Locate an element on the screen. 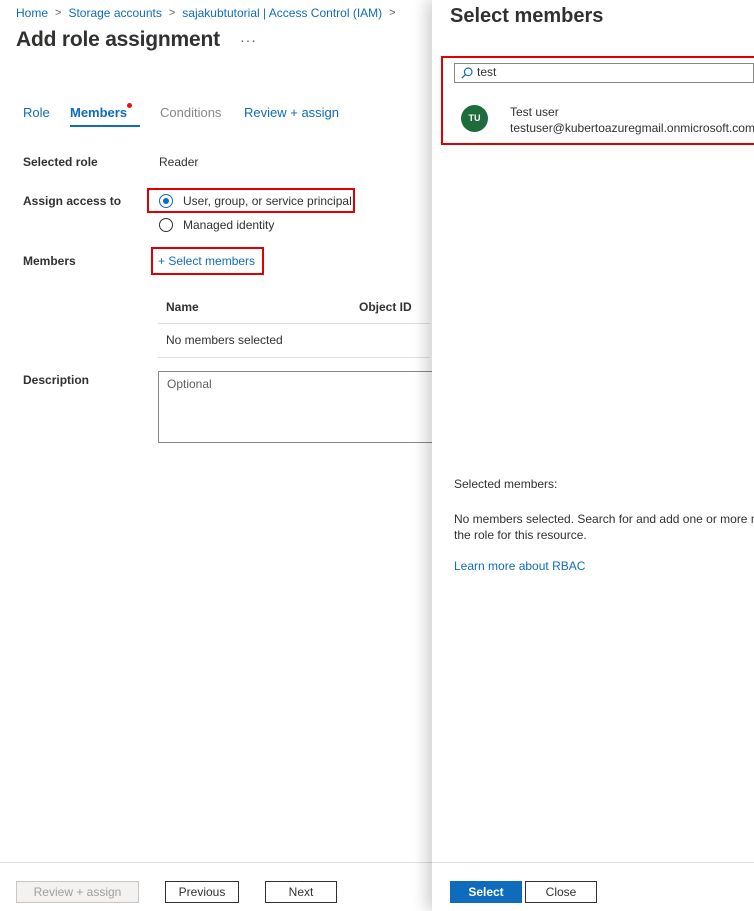 This screenshot has width=754, height=911. tab-review-assign: Review + assign is located at coordinates (291, 112).